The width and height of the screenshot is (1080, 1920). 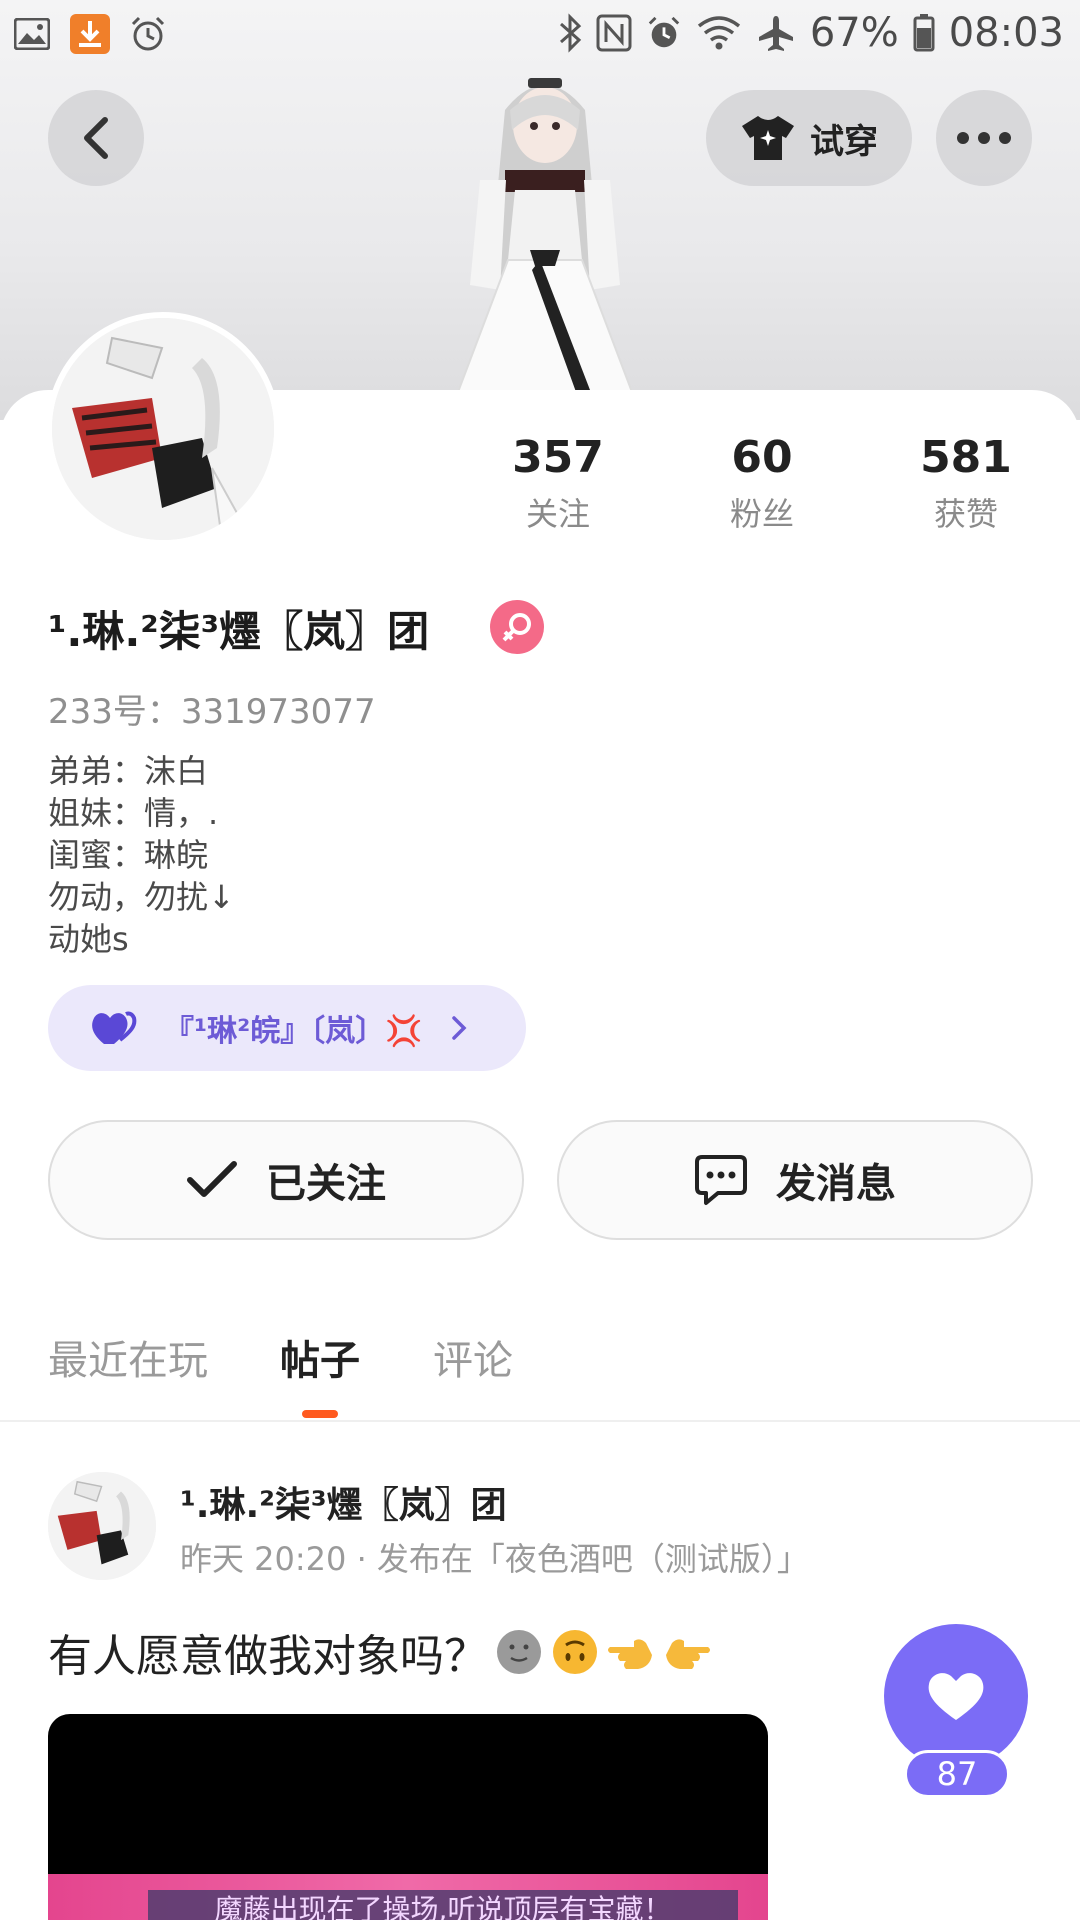 What do you see at coordinates (148, 34) in the screenshot?
I see `alarm-icon` at bounding box center [148, 34].